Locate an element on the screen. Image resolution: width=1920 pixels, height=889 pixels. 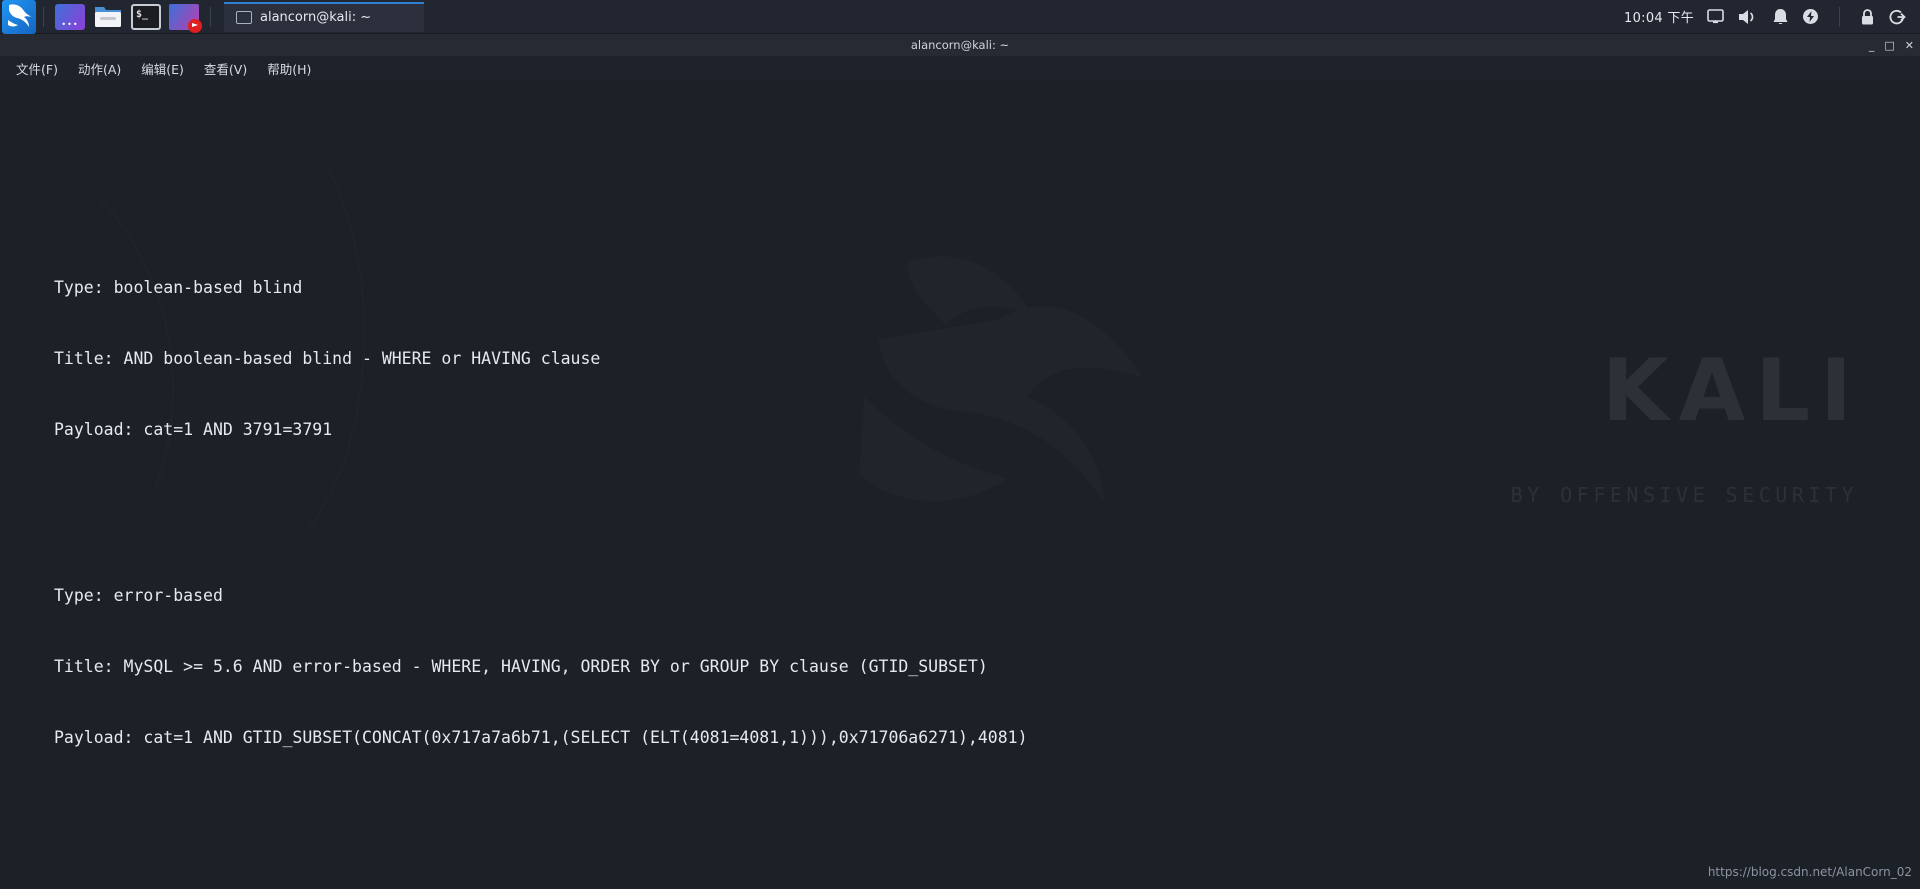
menu-actions: 动作(A) is located at coordinates (99, 68).